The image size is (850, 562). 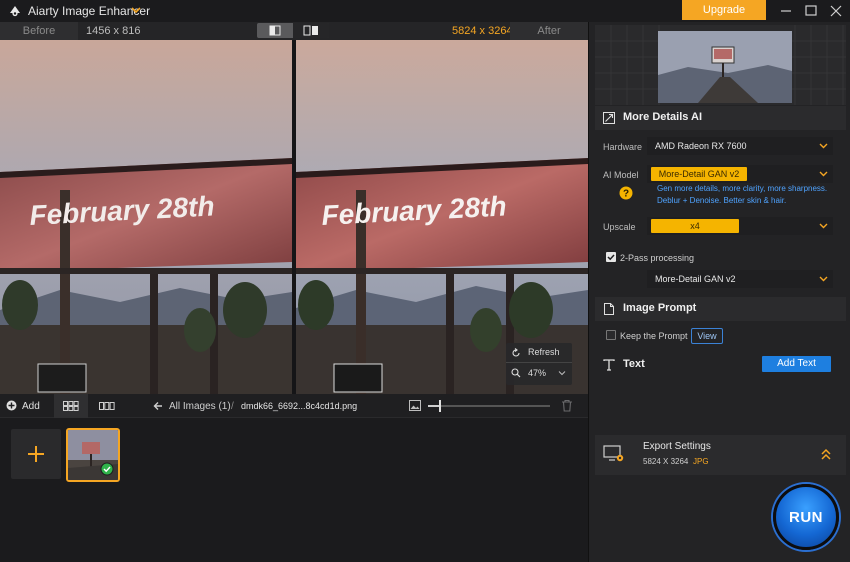 I want to click on grid-view-button, so click(x=71, y=406).